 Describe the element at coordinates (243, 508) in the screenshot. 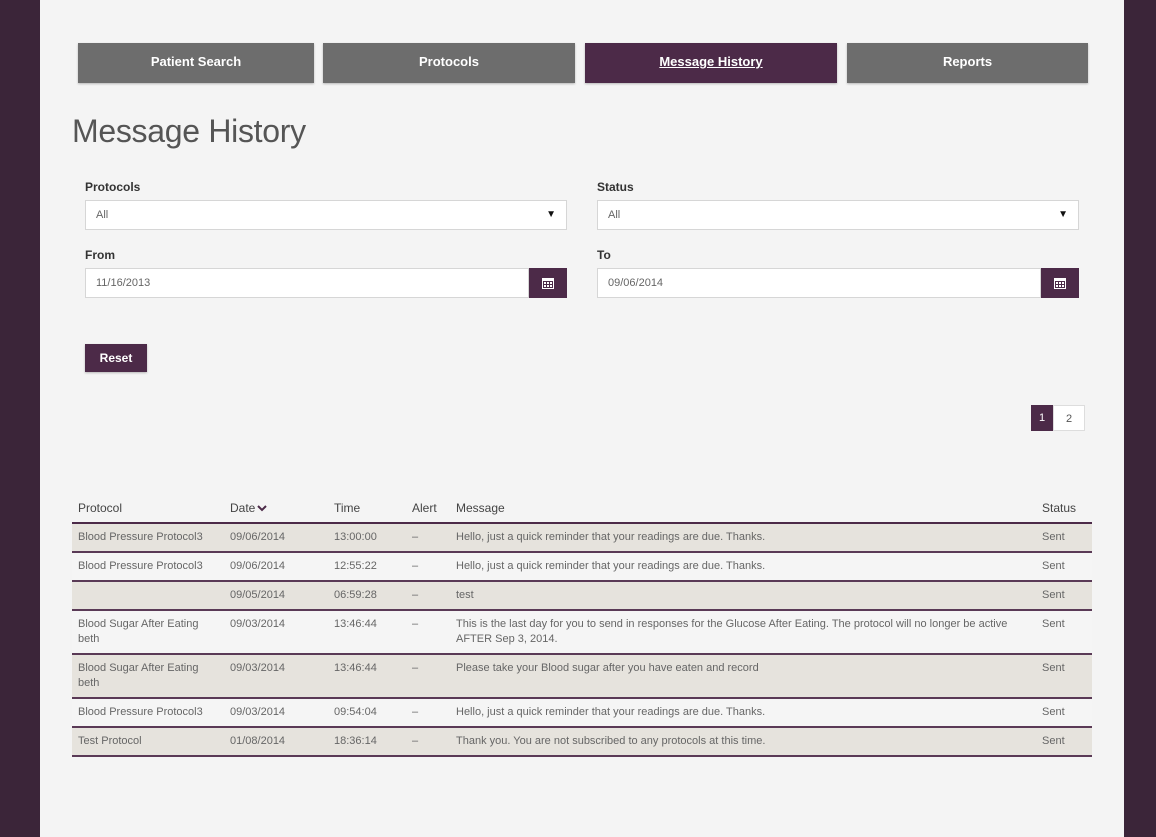

I see `column-header-date-label: Date` at that location.